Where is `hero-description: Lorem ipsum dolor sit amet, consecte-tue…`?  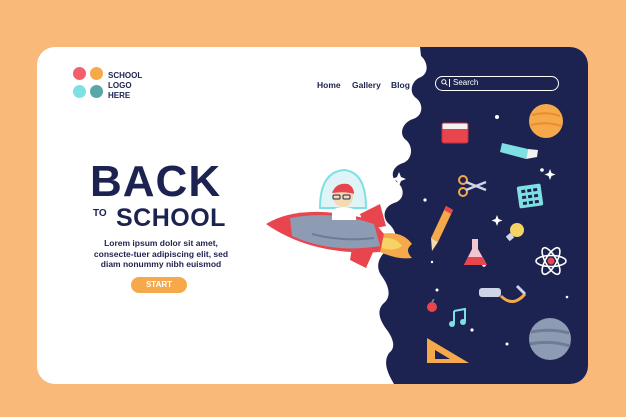 hero-description: Lorem ipsum dolor sit amet, consecte-tue… is located at coordinates (161, 253).